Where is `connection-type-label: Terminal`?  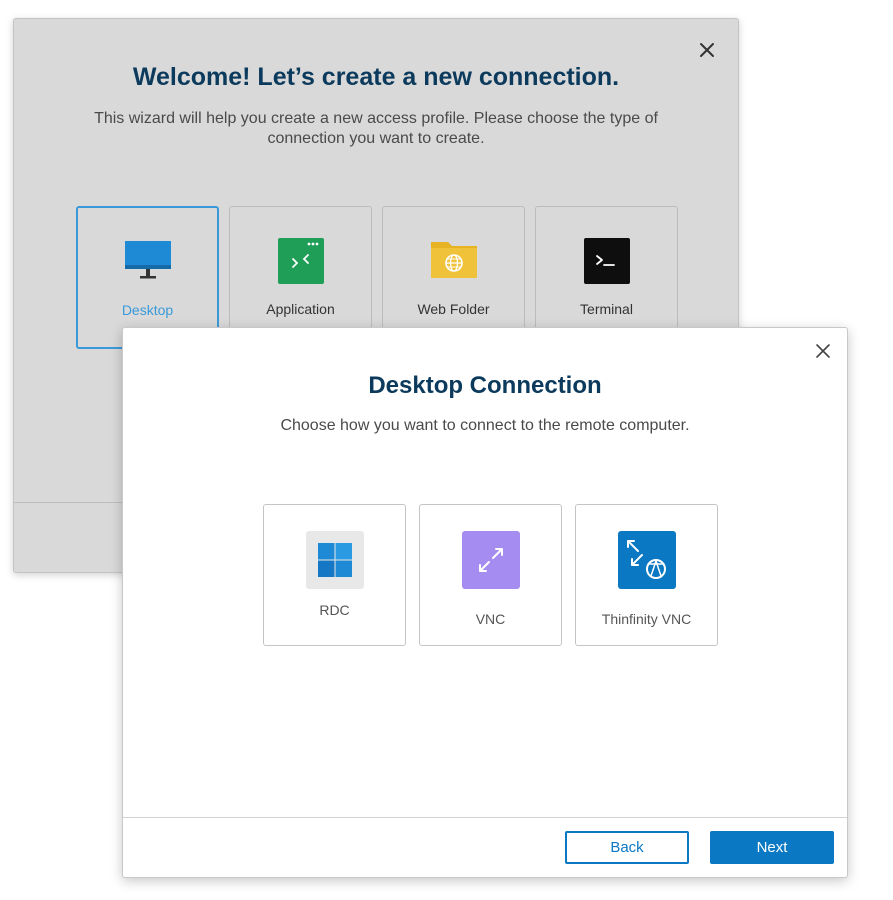
connection-type-label: Terminal is located at coordinates (606, 309).